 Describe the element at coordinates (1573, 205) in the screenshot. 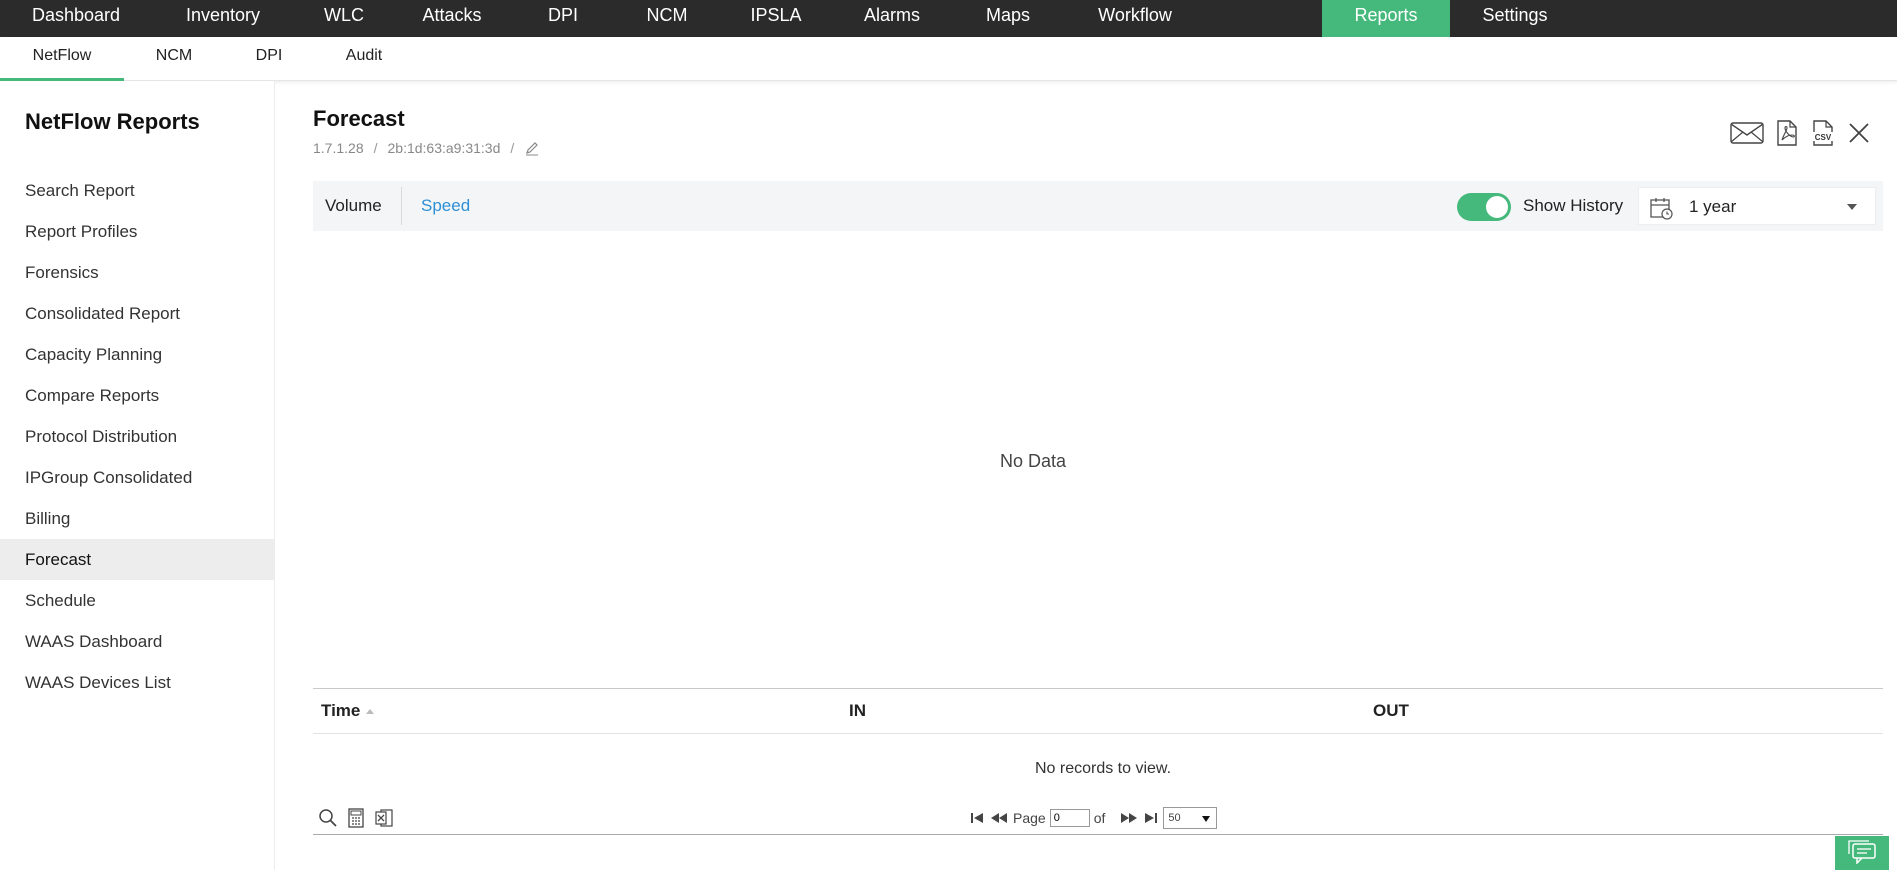

I see `show-history-label: Show History` at that location.